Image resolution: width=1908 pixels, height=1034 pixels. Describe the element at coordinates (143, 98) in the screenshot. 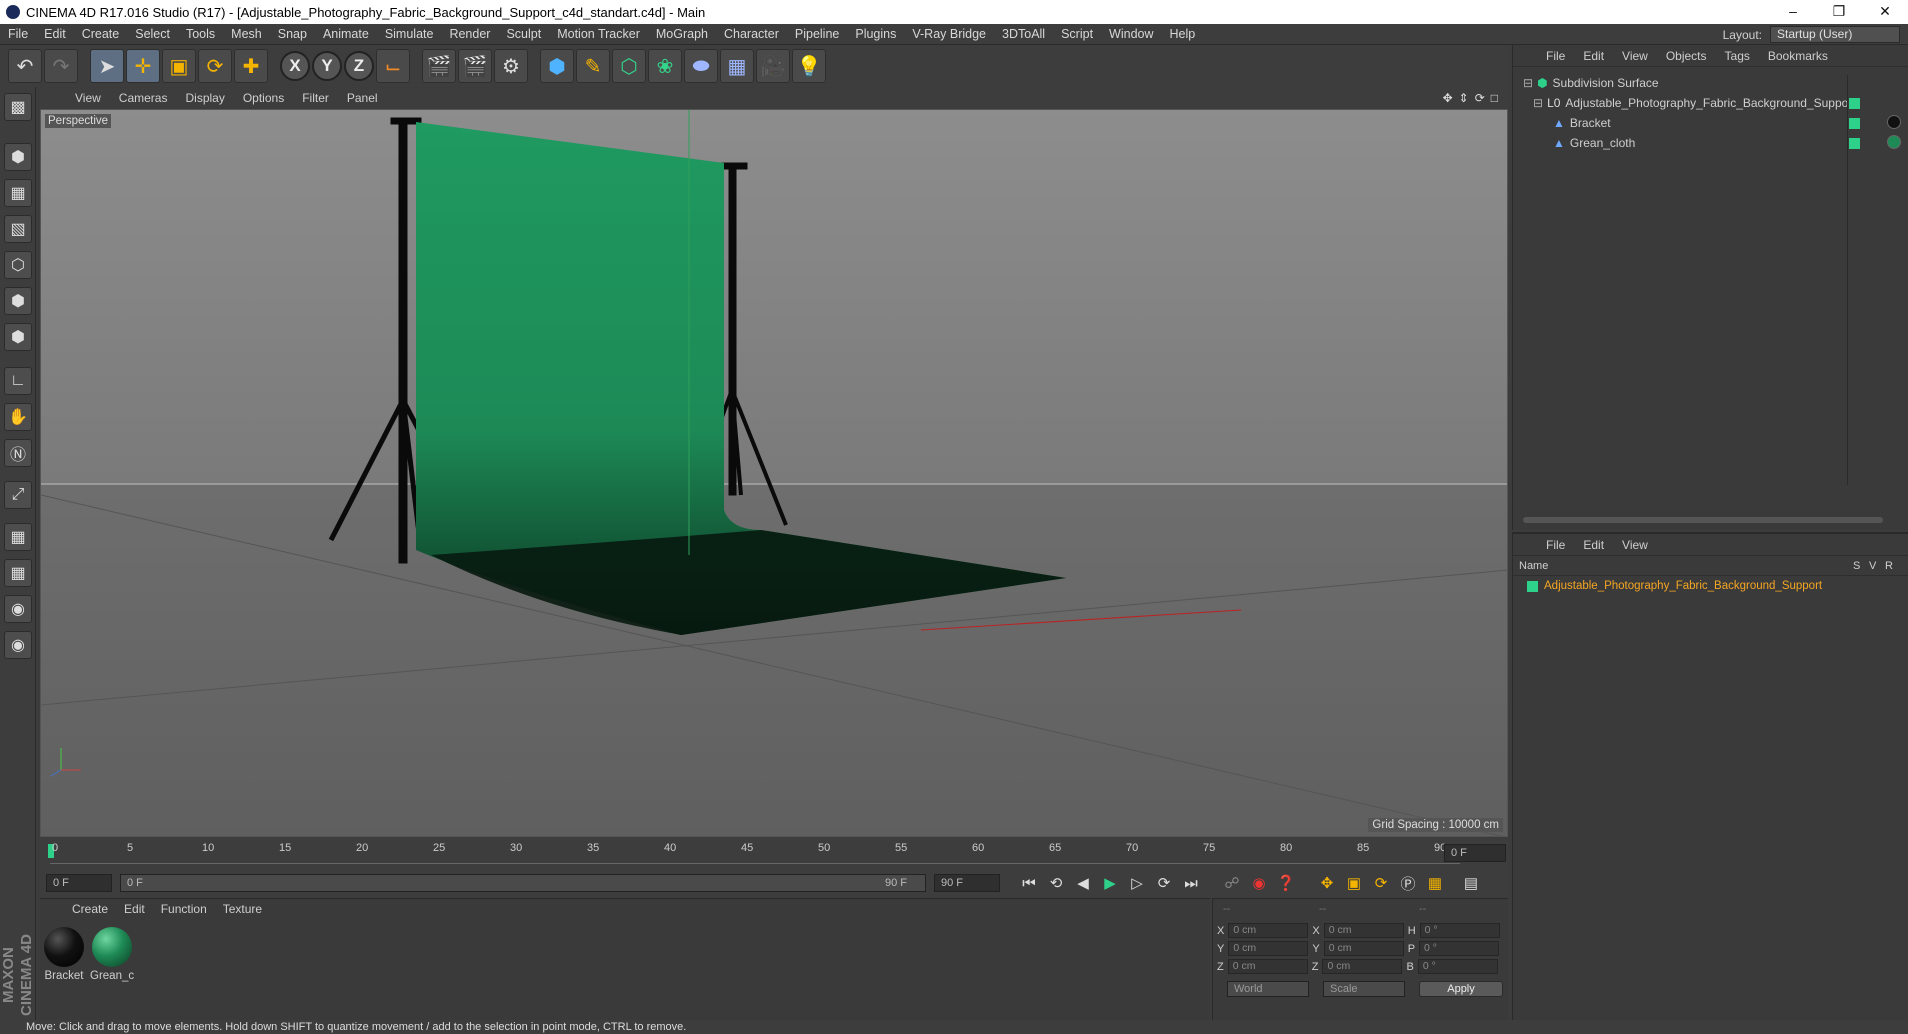

I see `viewport-menu-cameras: Cameras` at that location.